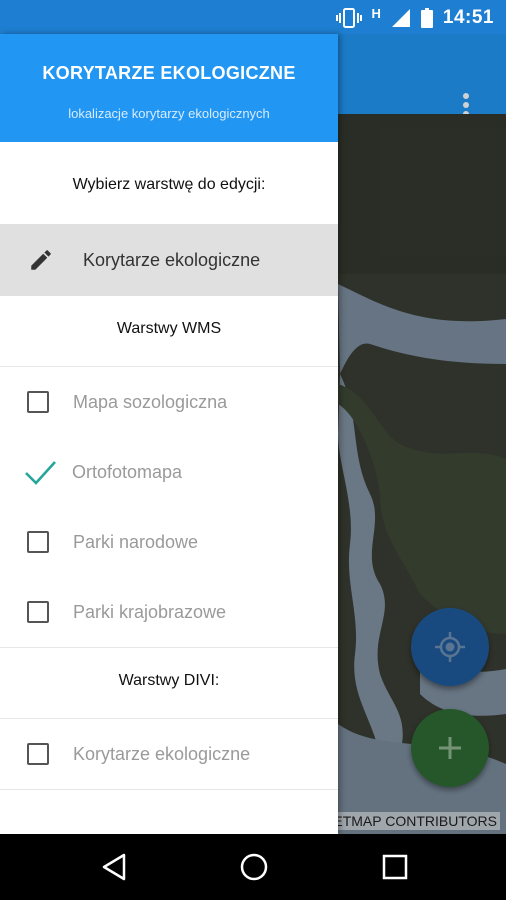 This screenshot has width=506, height=900. I want to click on layer-item-ortofotomapa: Ortofotomapa, so click(169, 472).